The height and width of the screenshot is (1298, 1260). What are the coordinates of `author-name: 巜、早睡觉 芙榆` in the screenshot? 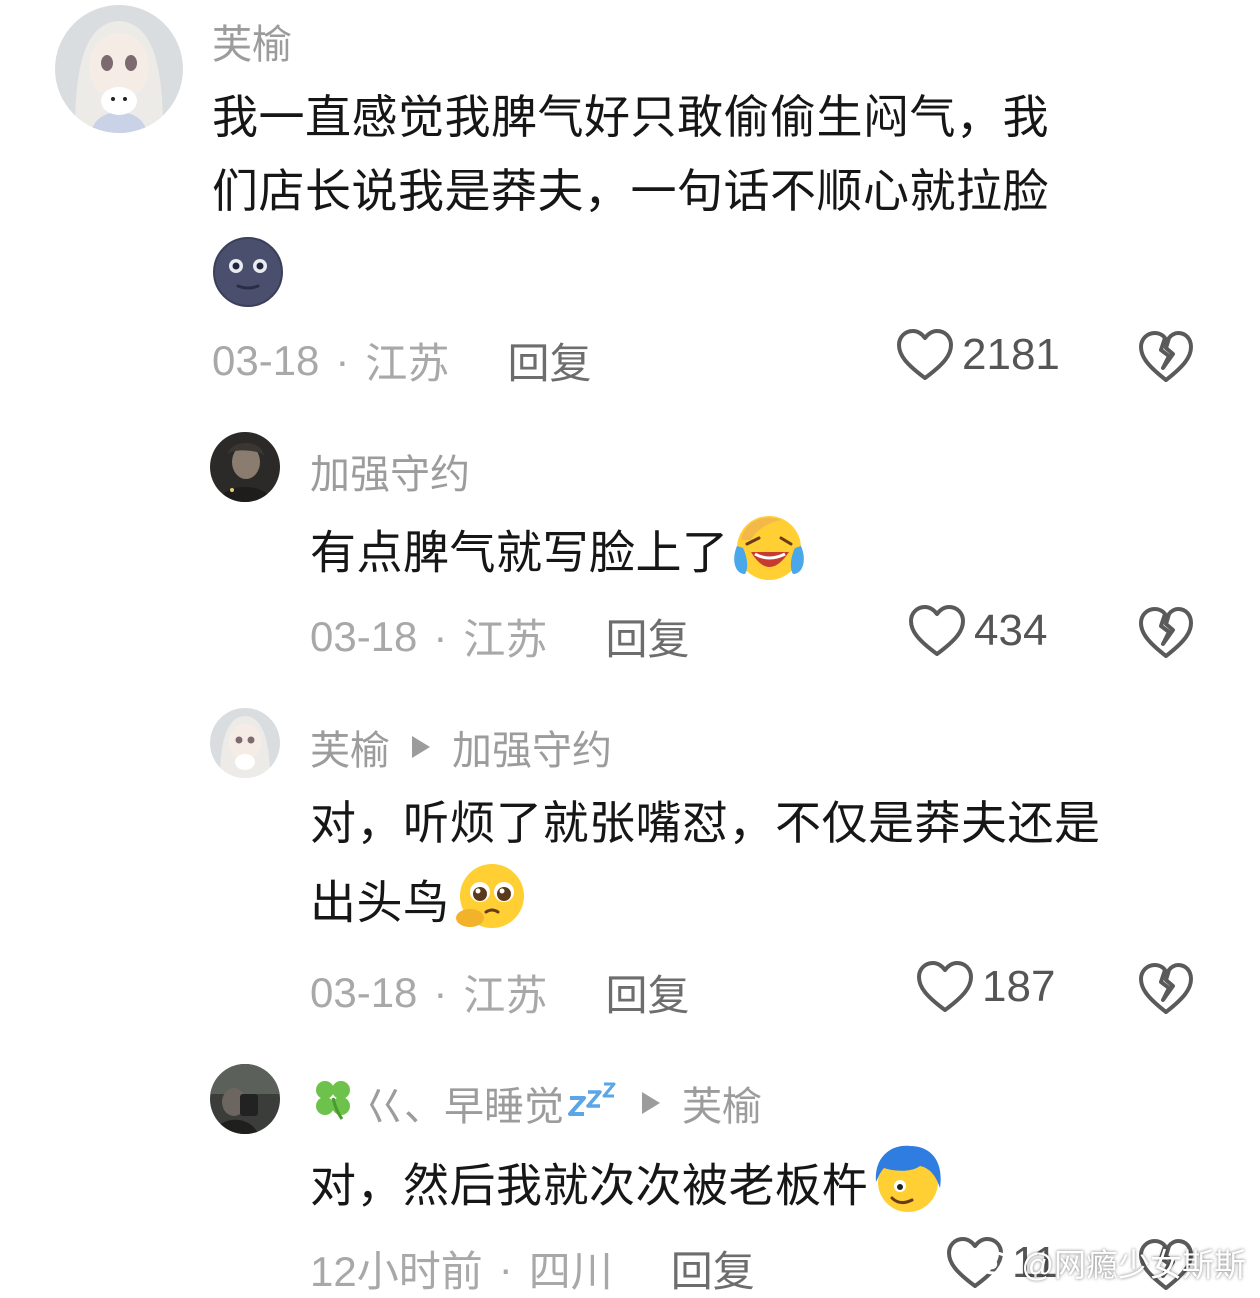 It's located at (536, 1103).